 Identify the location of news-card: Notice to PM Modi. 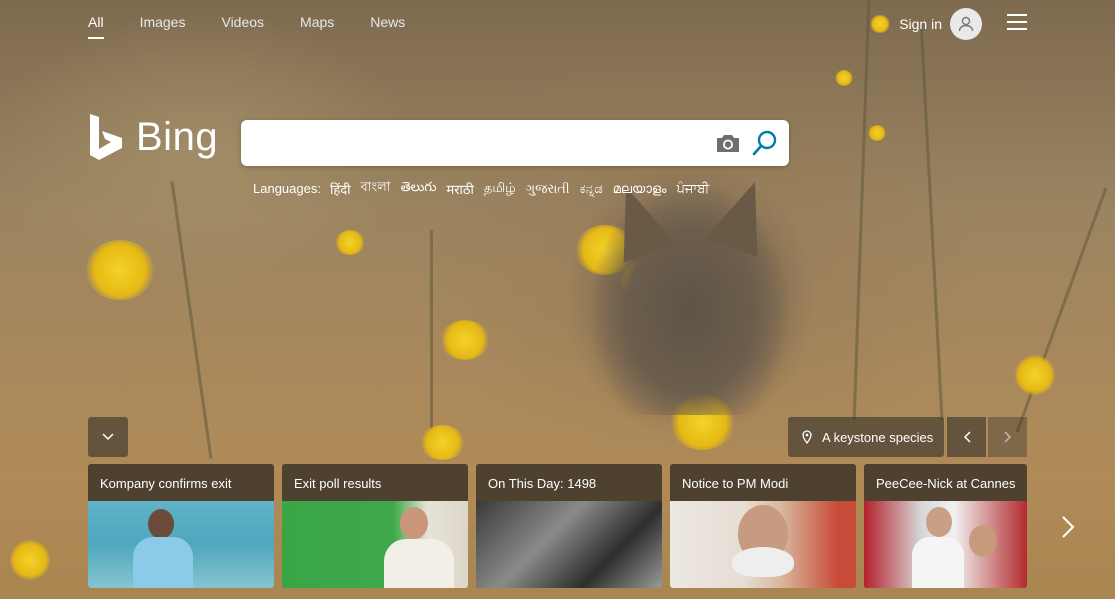
(763, 526).